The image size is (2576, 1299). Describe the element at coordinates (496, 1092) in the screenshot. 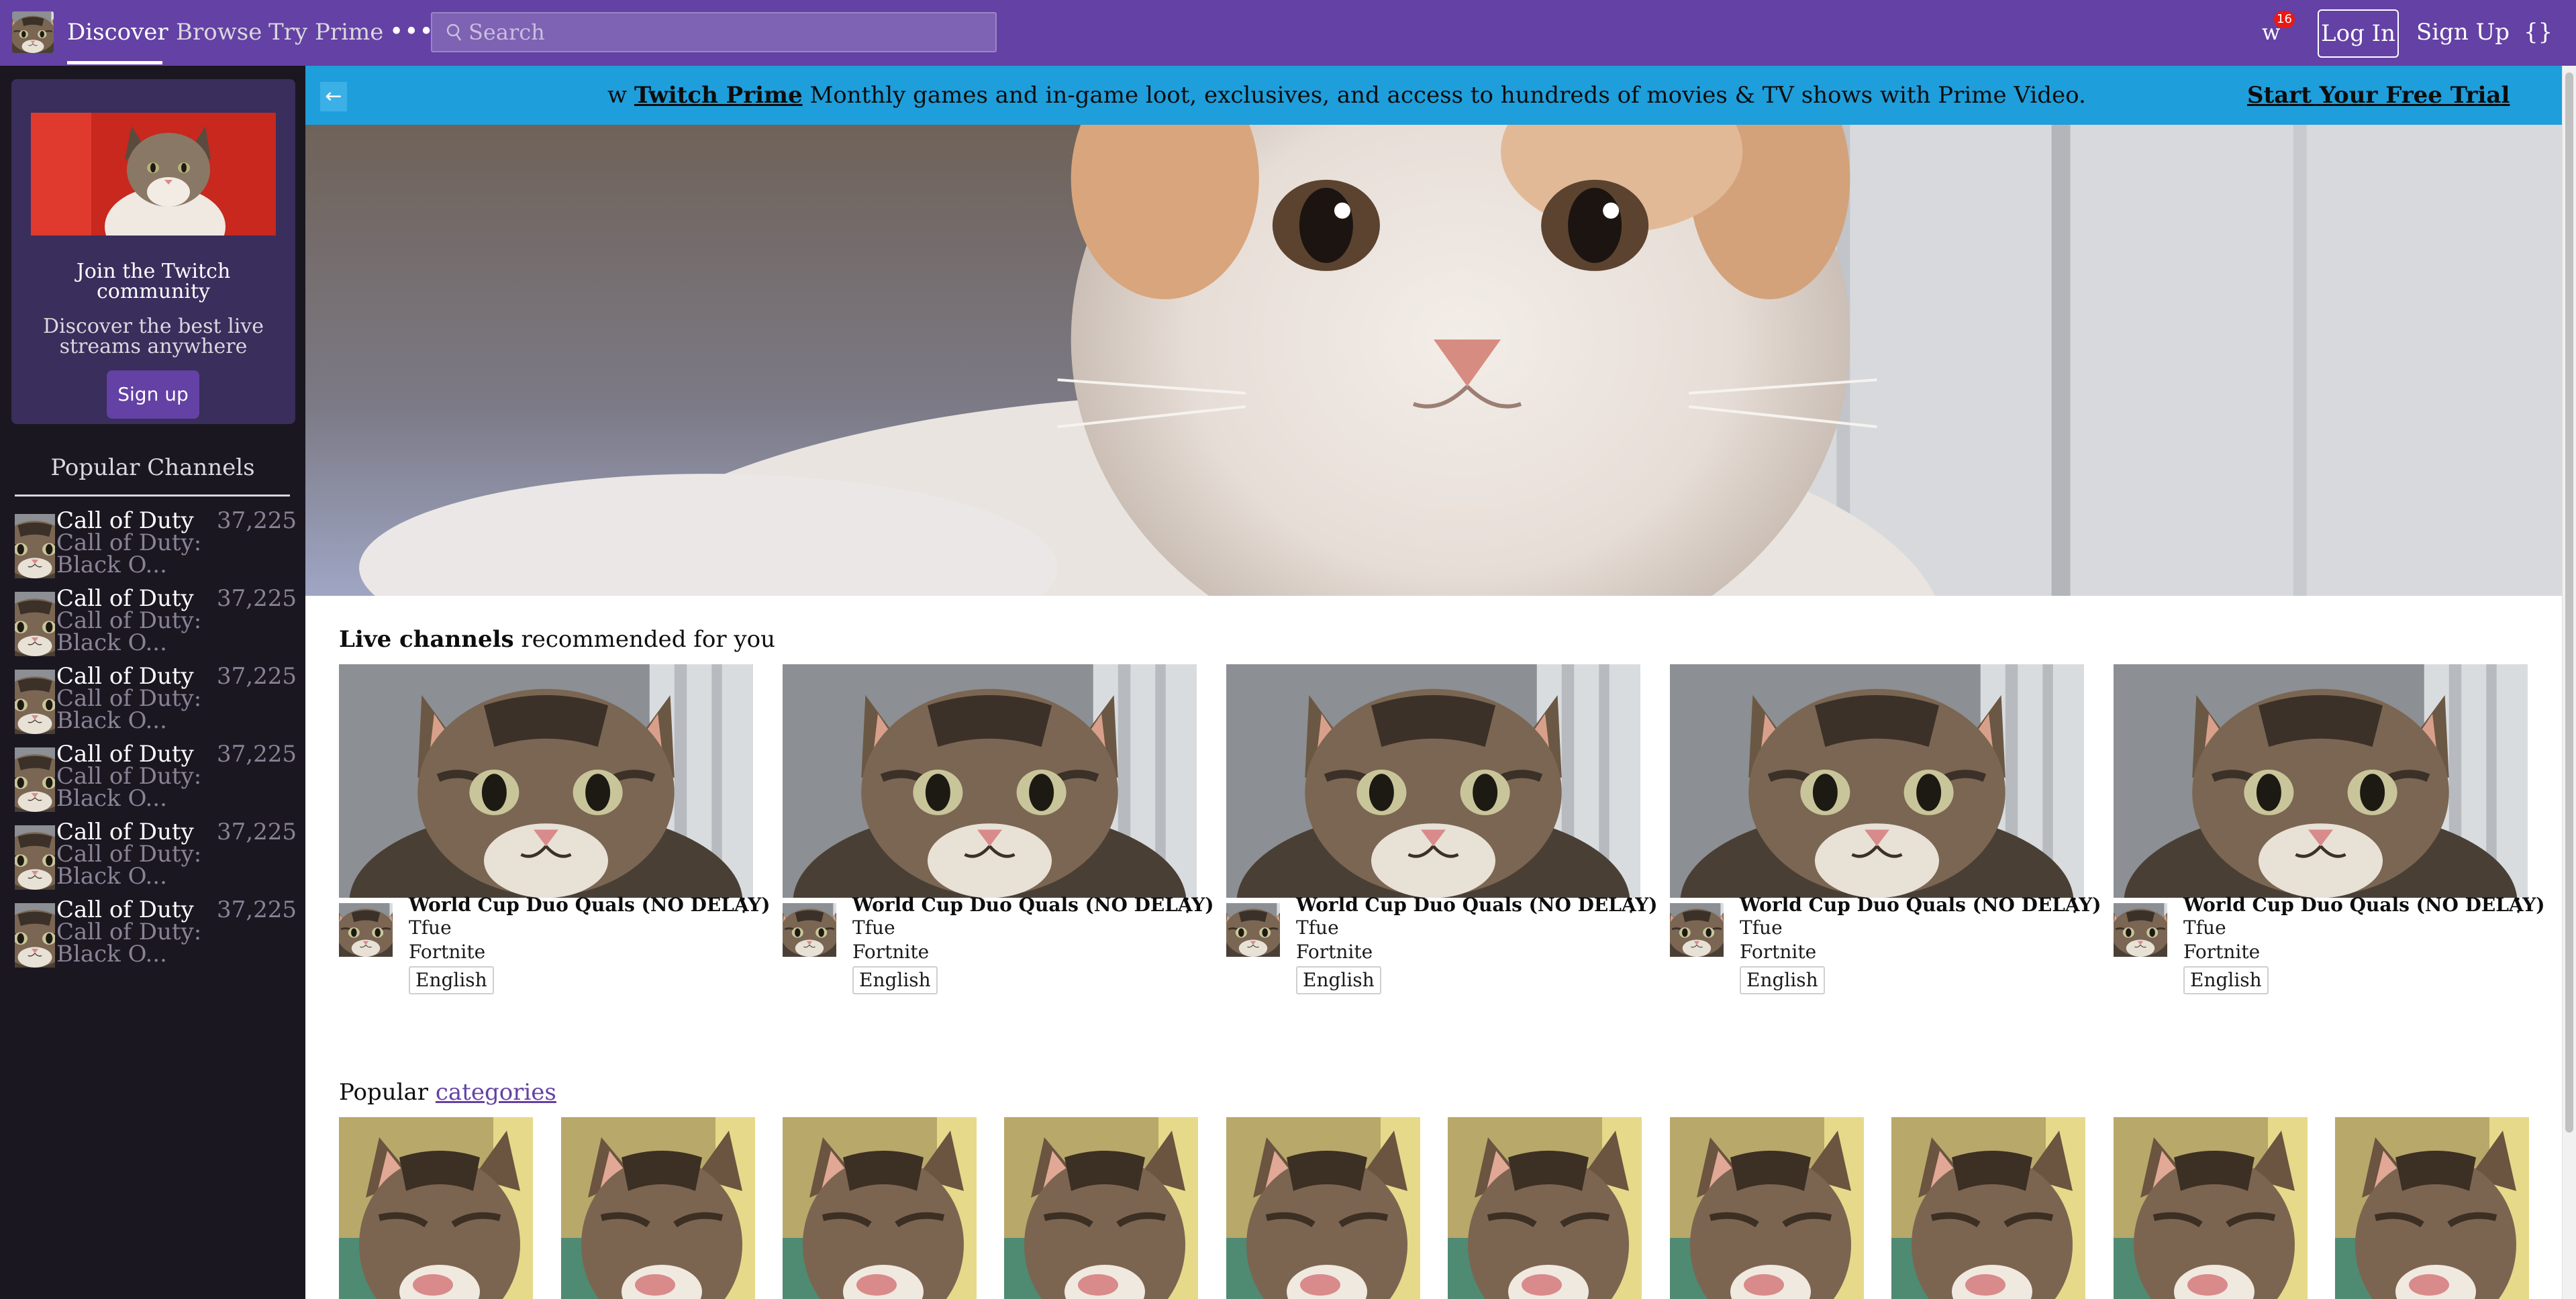

I see `categories-link: categories` at that location.